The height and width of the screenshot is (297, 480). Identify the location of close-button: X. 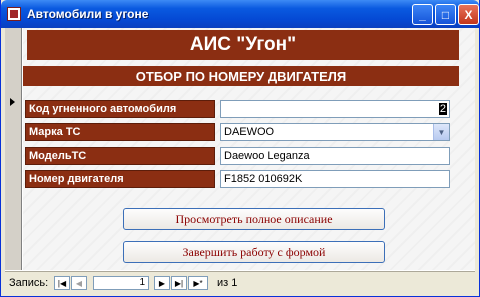
(468, 14).